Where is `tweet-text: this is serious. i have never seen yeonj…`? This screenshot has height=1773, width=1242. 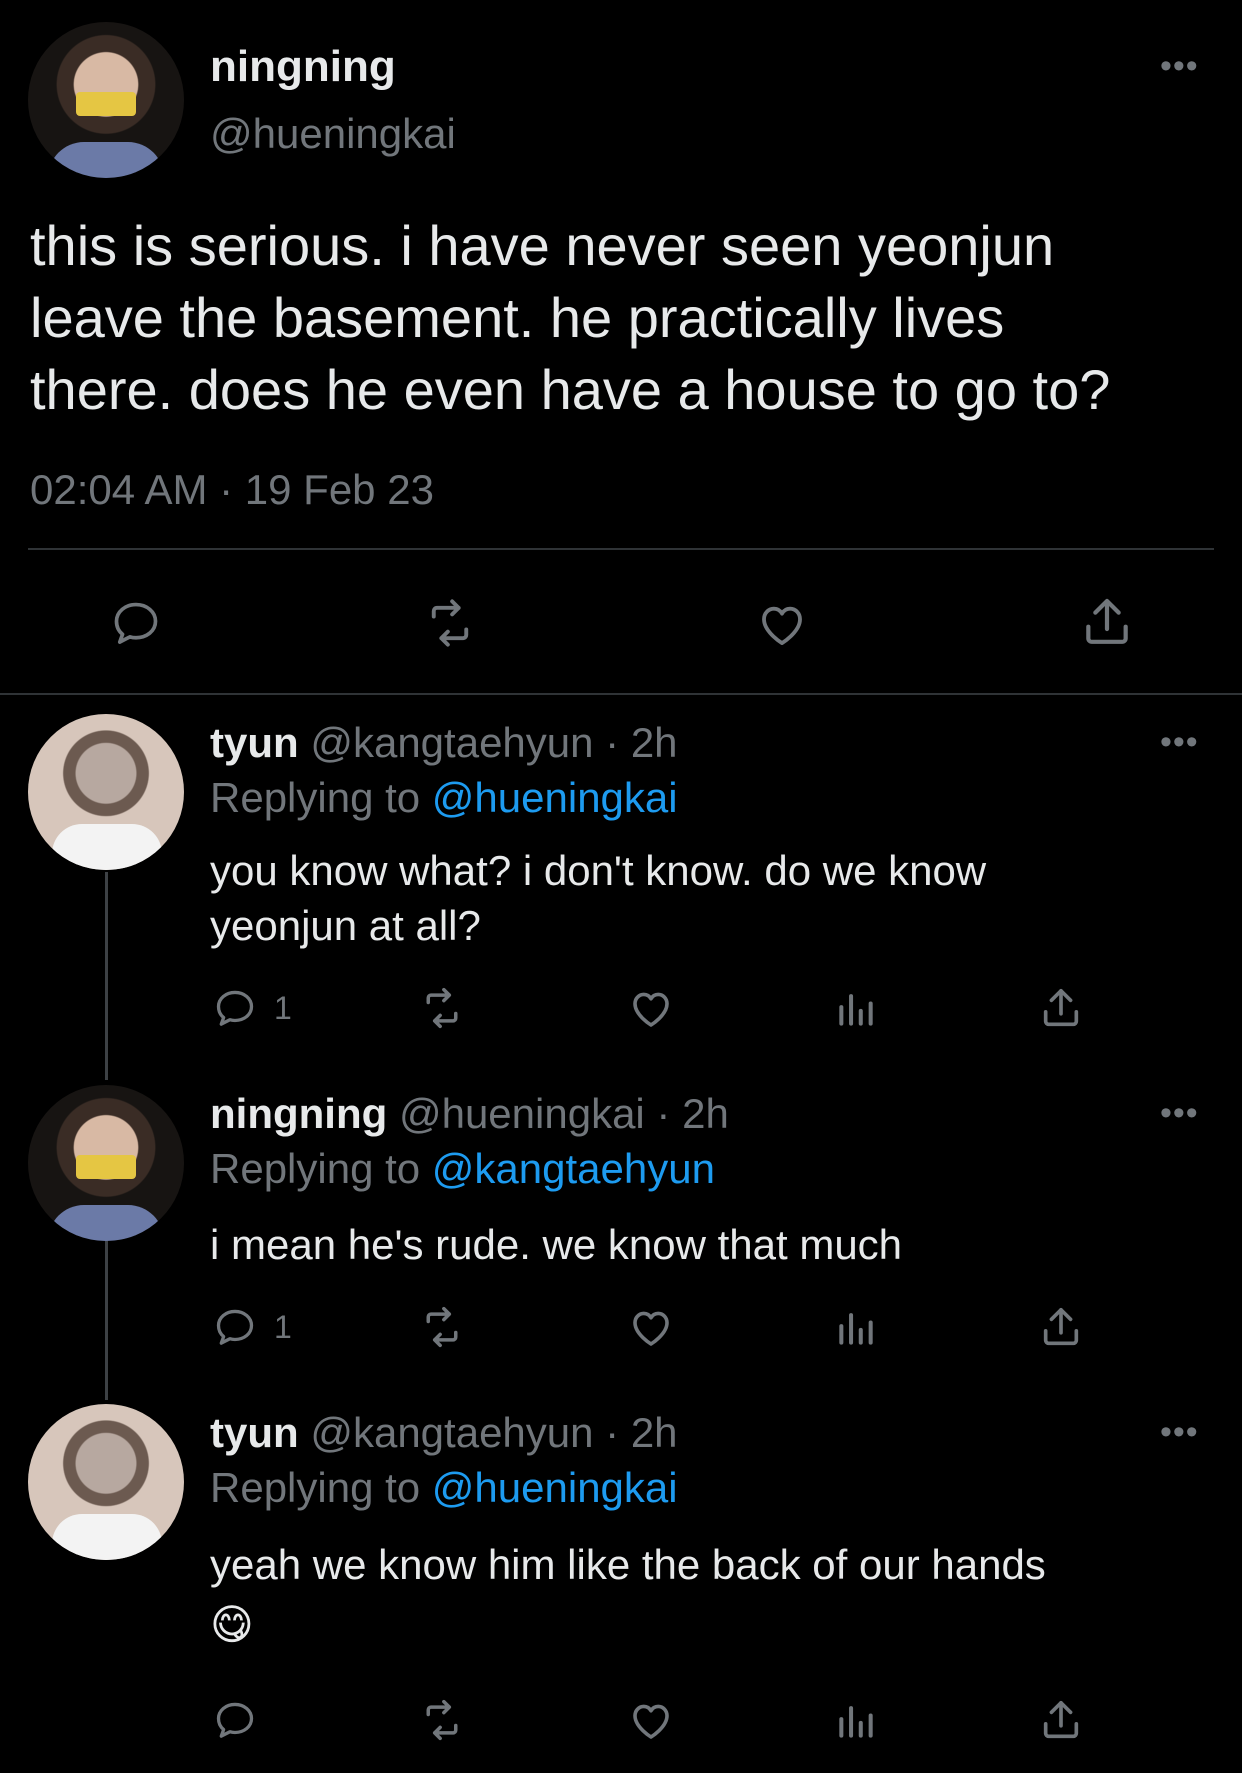
tweet-text: this is serious. i have never seen yeonj… is located at coordinates (570, 317).